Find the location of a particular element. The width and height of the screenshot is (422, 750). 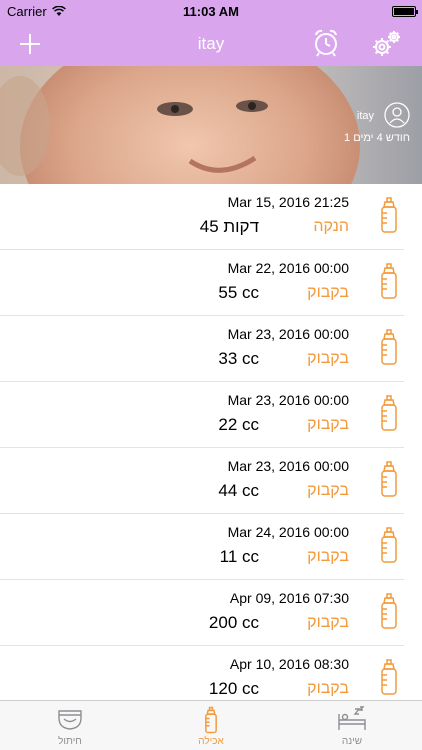

tab-sleep: שינה is located at coordinates (352, 725).